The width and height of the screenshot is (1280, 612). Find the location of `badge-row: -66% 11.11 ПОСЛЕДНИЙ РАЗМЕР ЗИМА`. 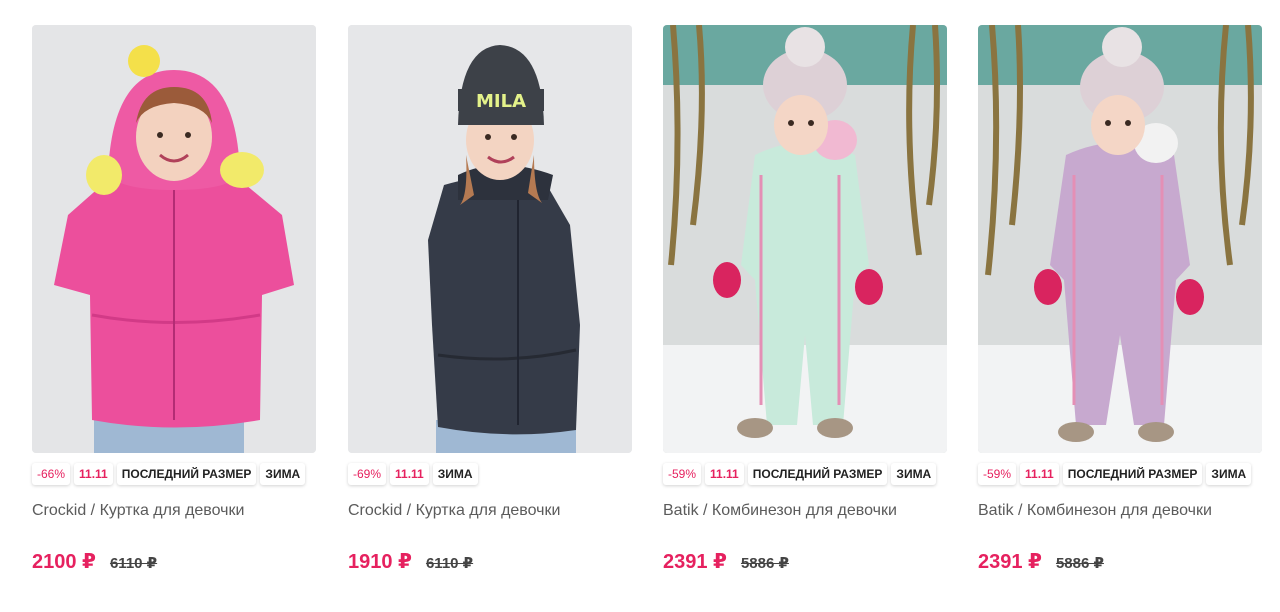

badge-row: -66% 11.11 ПОСЛЕДНИЙ РАЗМЕР ЗИМА is located at coordinates (169, 475).